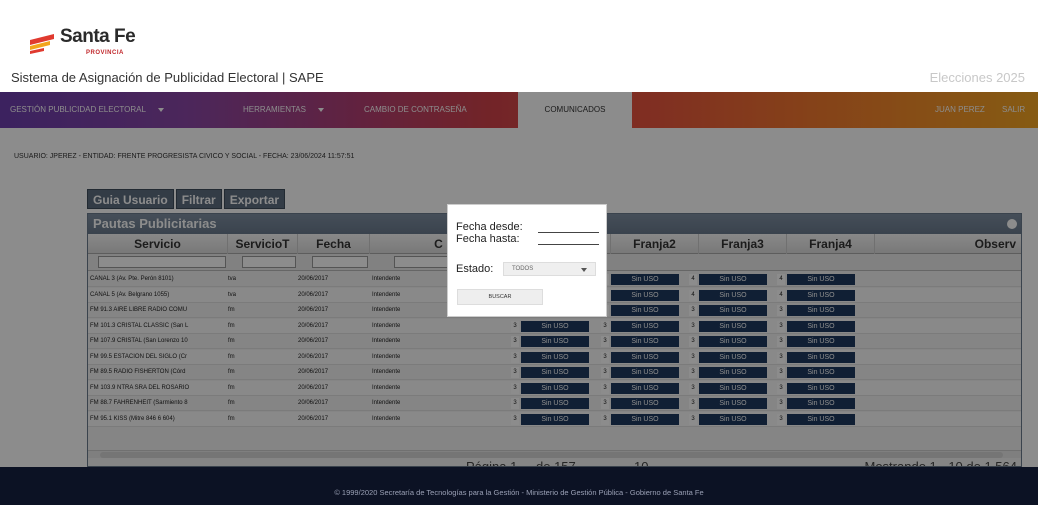  I want to click on brand-subtitle: PROVINCIA, so click(105, 53).